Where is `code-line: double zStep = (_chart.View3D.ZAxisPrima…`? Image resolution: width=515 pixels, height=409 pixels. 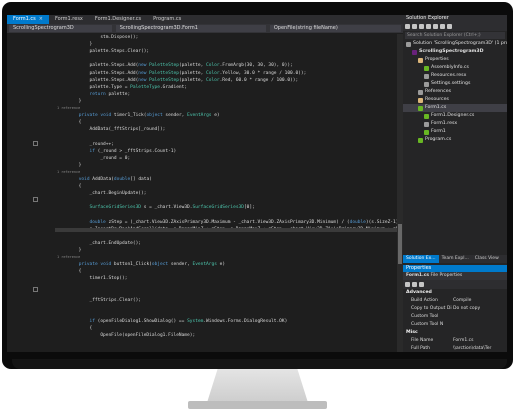 code-line: double zStep = (_chart.View3D.ZAxisPrima… is located at coordinates (229, 222).